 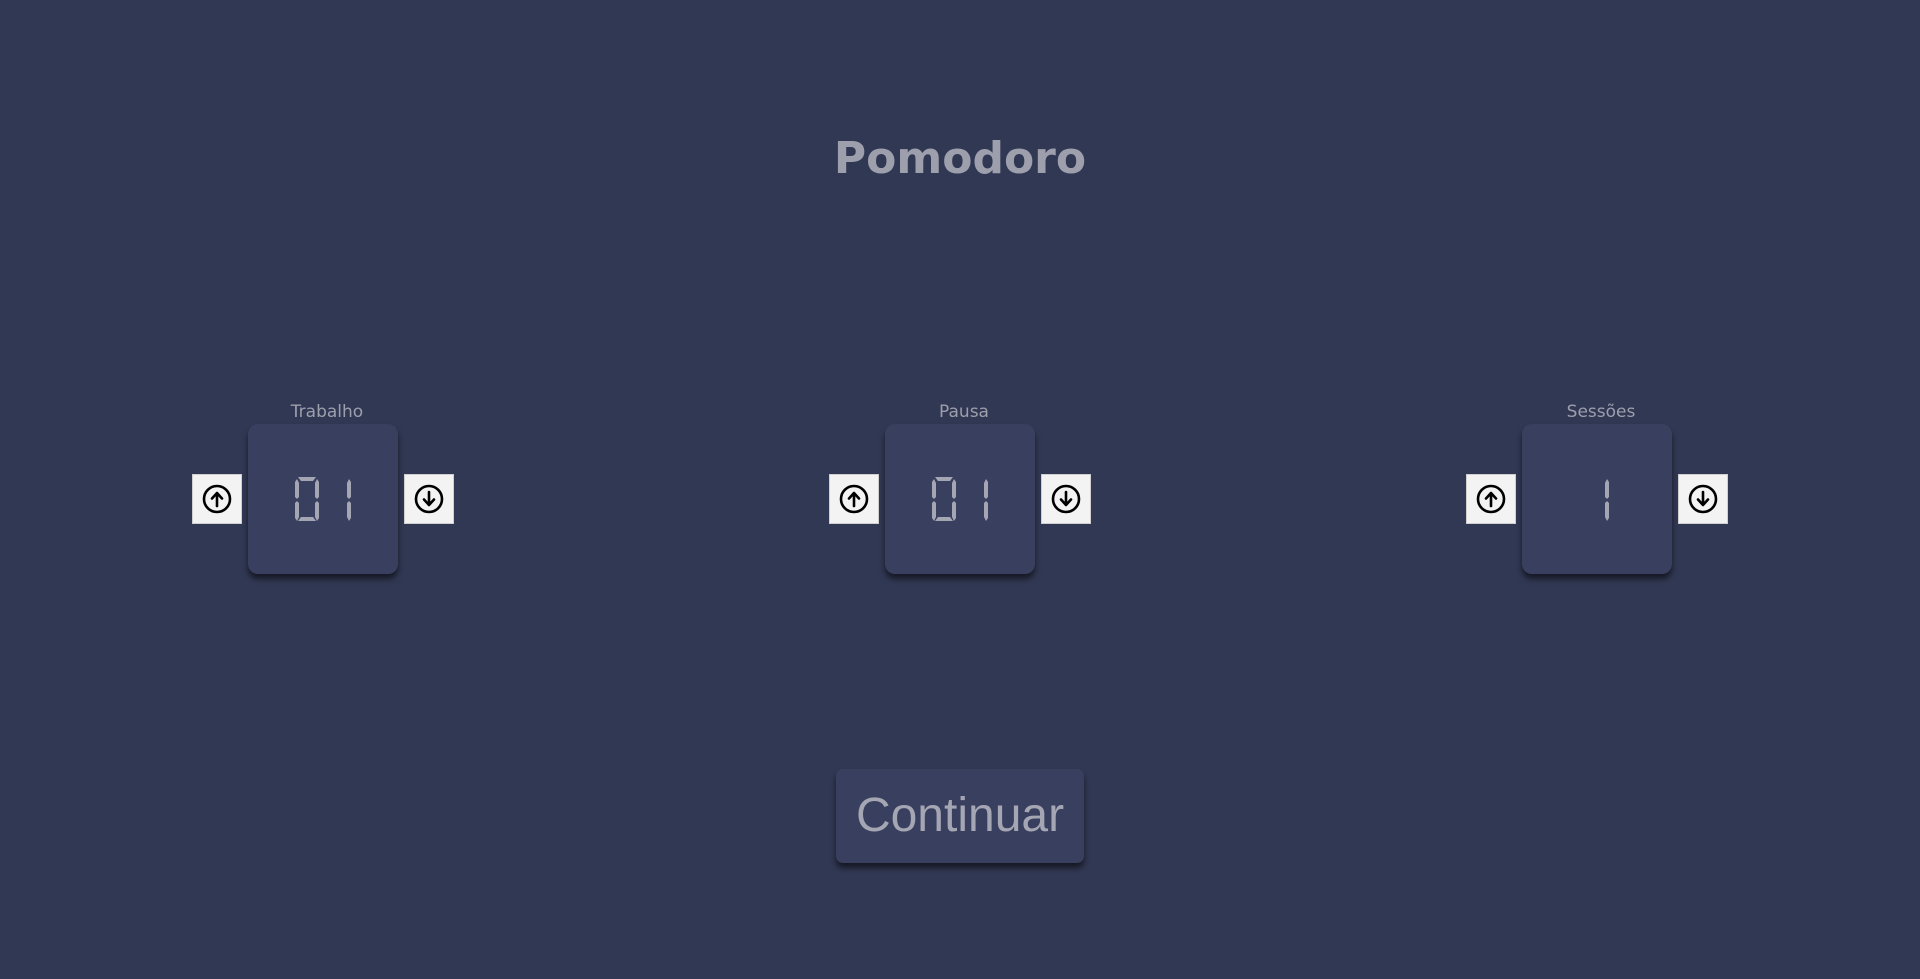 I want to click on work-increment-button, so click(x=217, y=499).